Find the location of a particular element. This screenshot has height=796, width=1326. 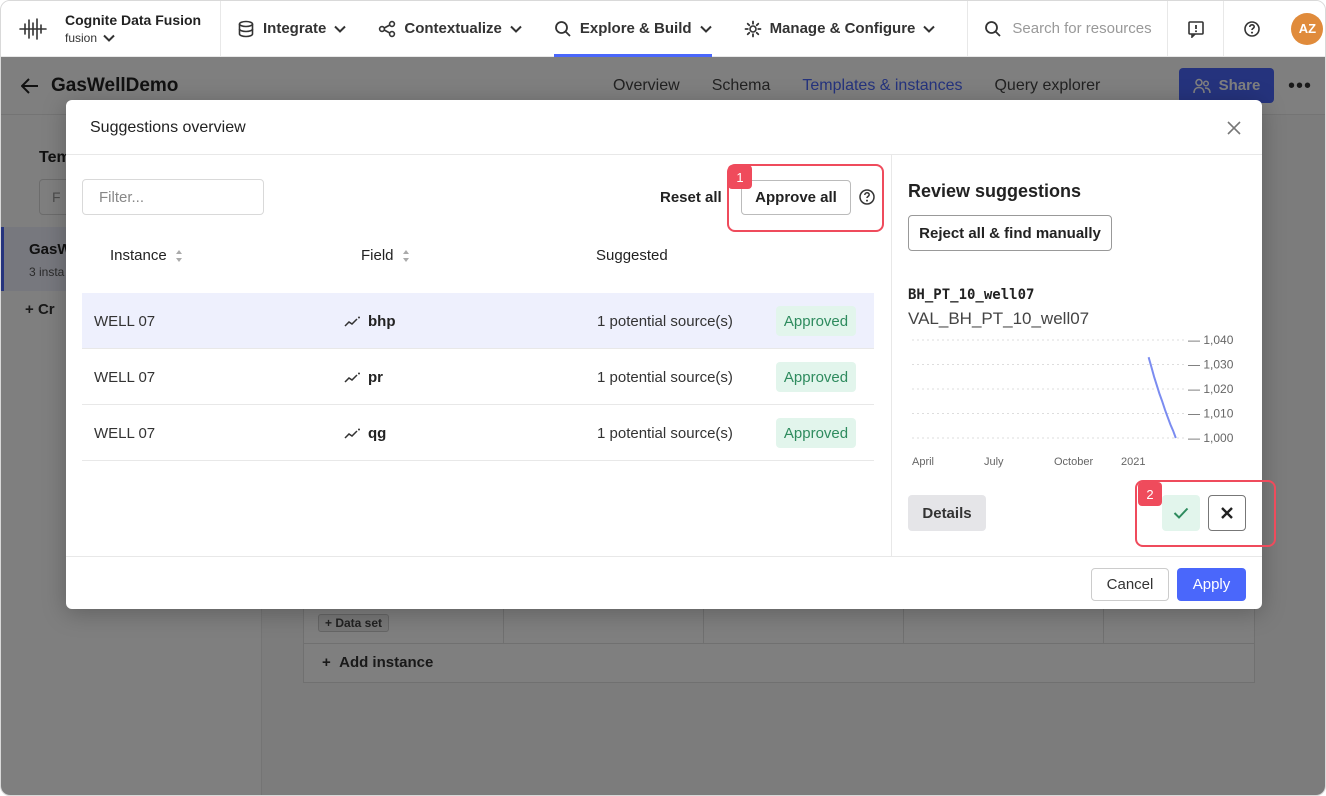

column-header-label: Field is located at coordinates (377, 255).